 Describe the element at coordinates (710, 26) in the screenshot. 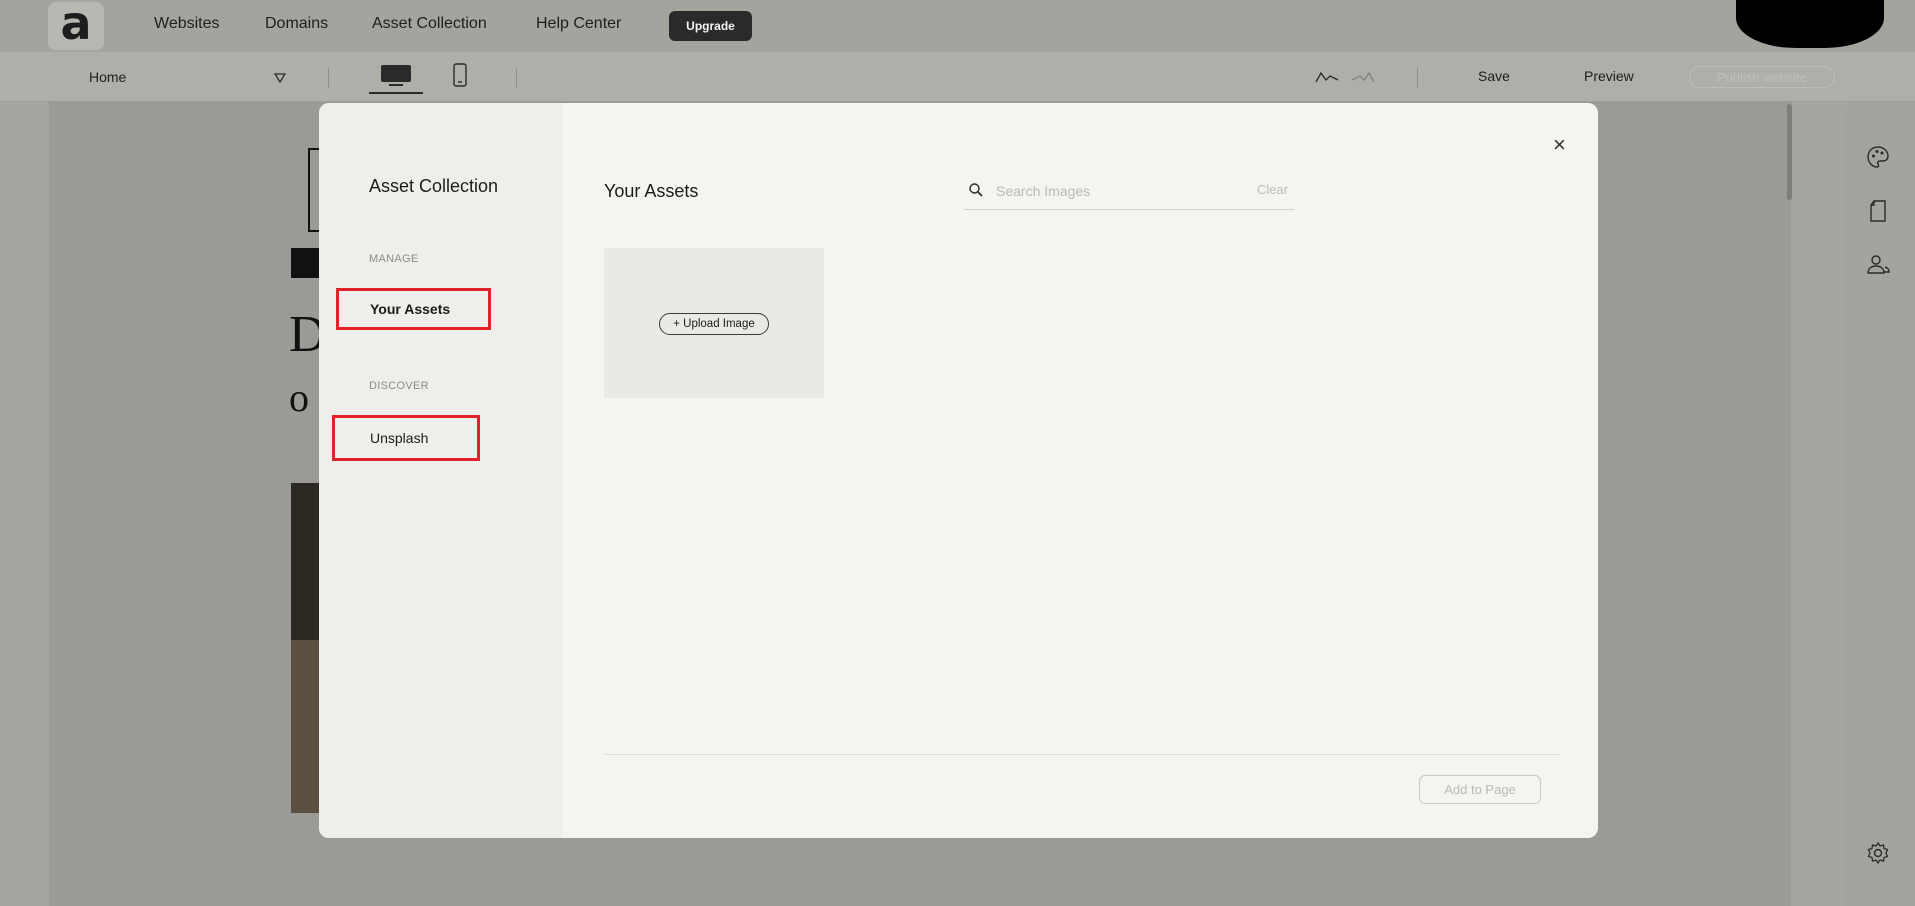

I see `upgrade-button: Upgrade` at that location.